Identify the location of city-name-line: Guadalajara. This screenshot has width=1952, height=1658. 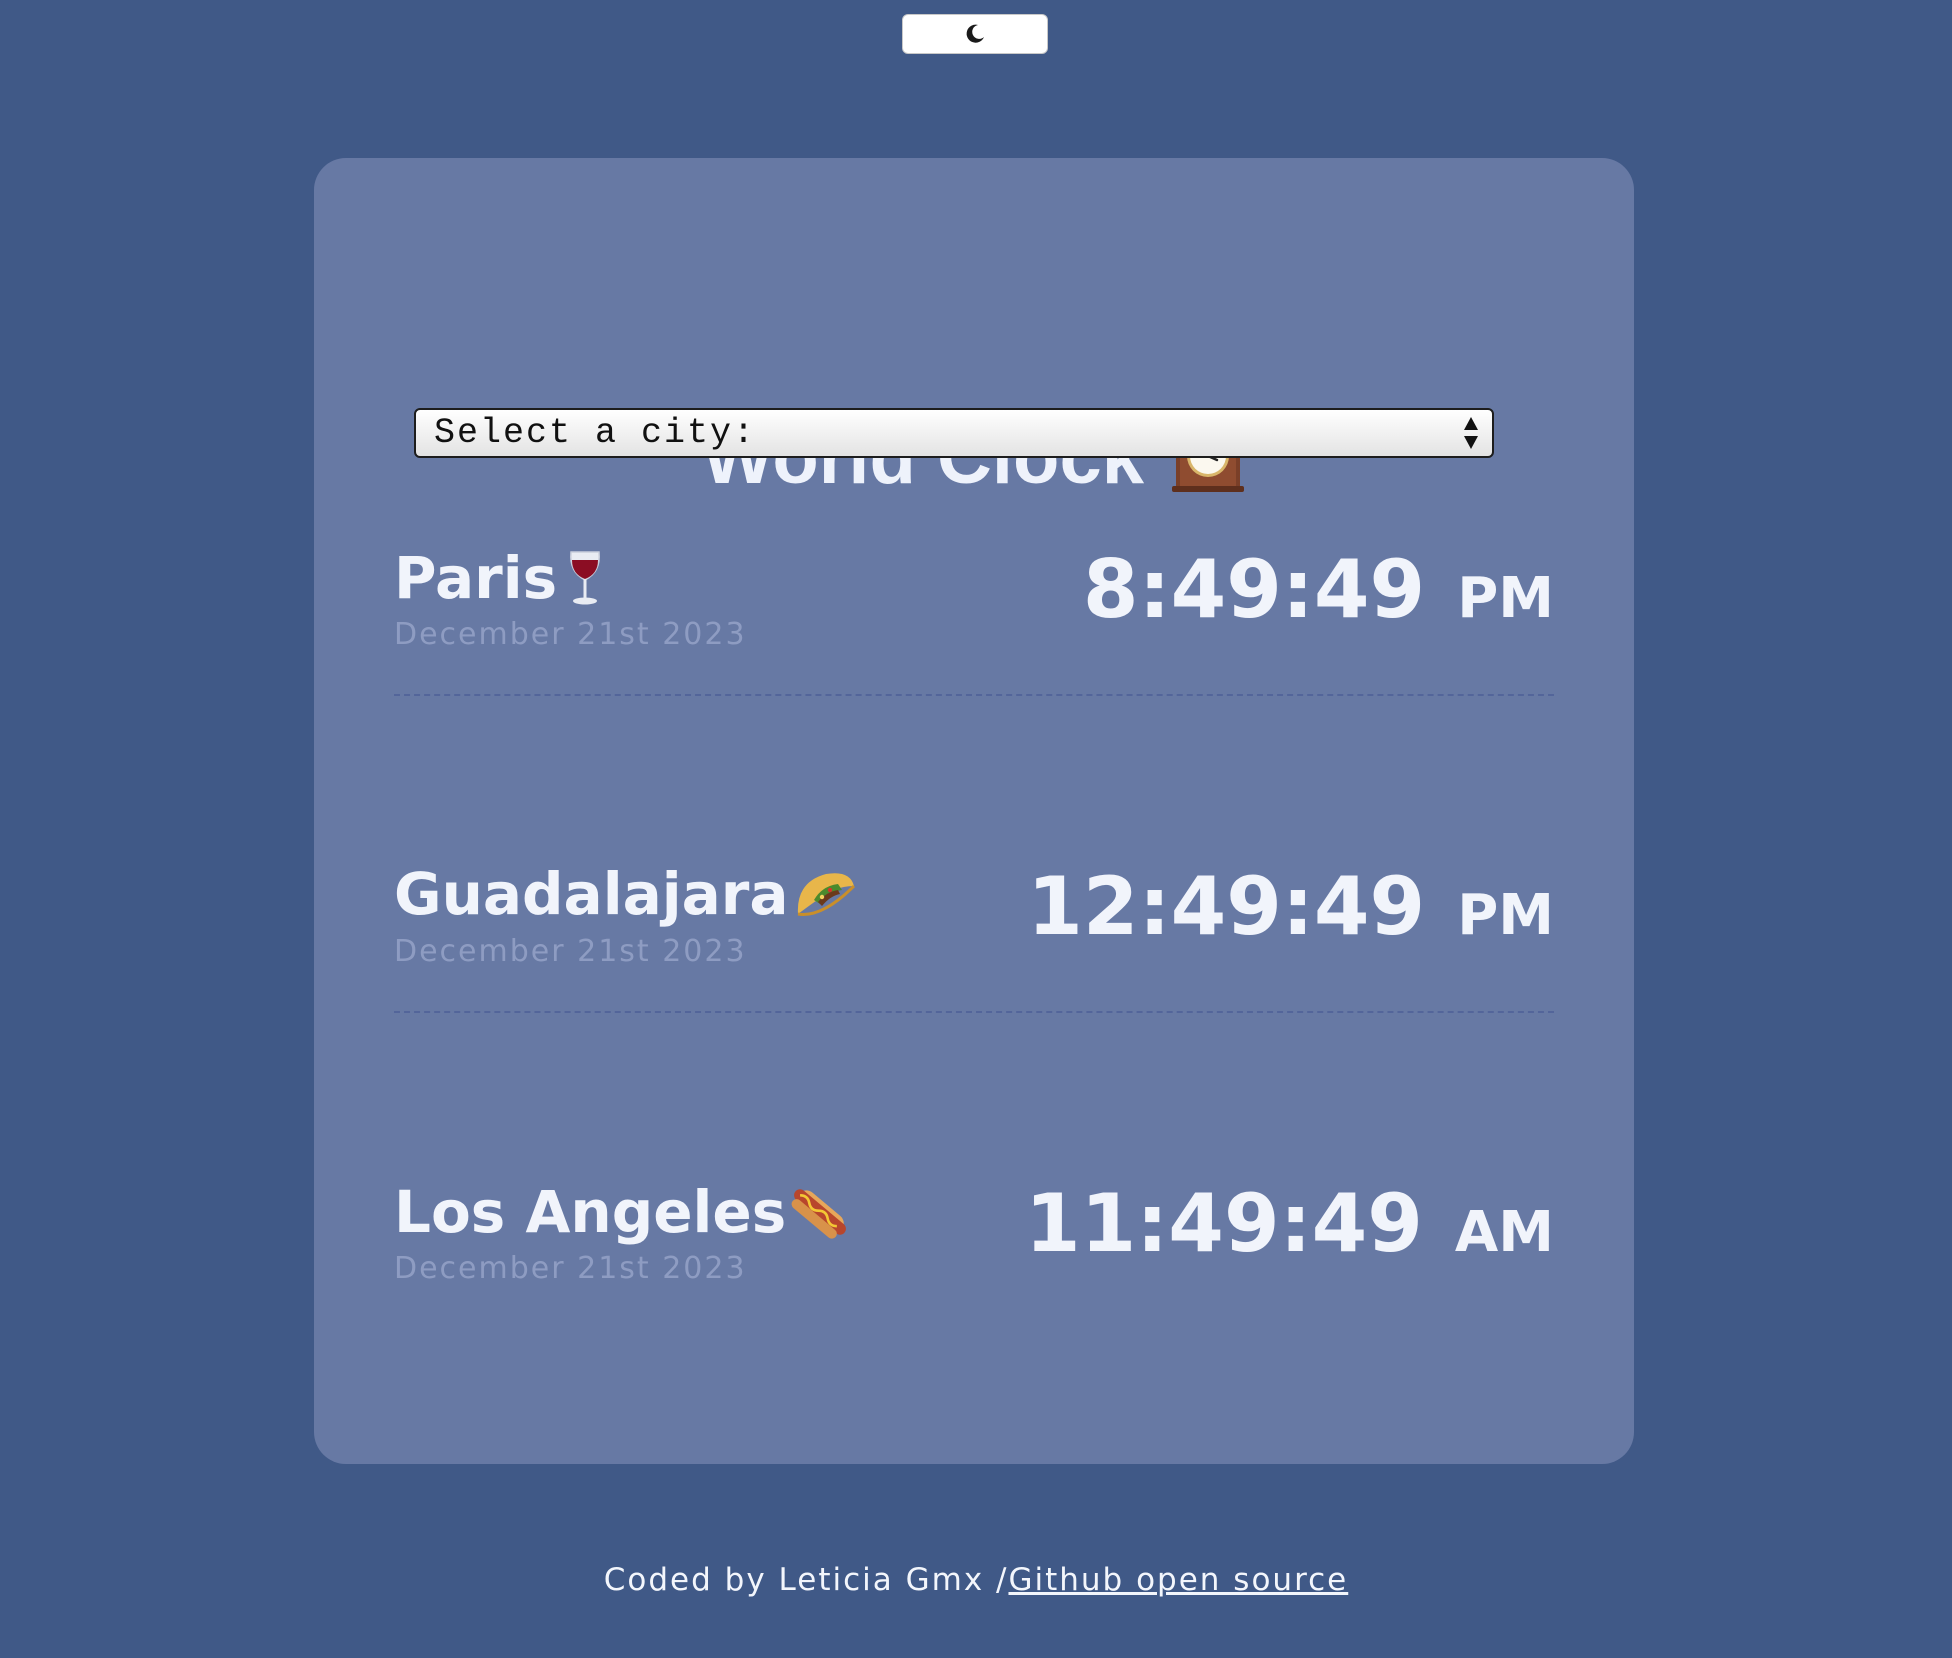
(626, 894).